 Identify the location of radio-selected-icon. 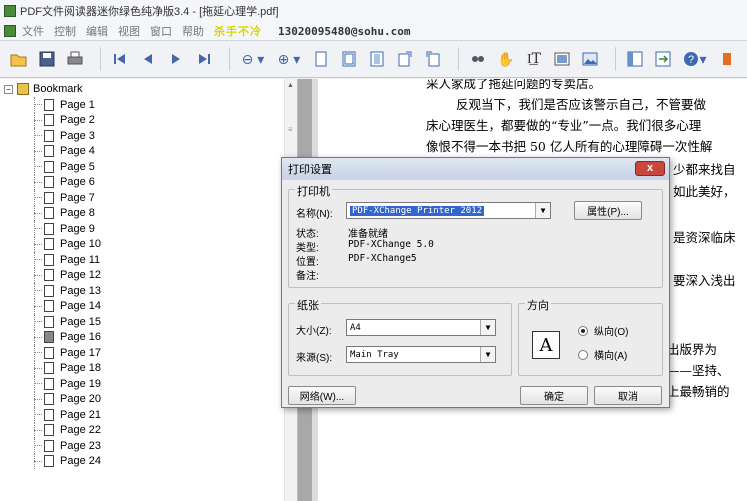
(583, 330).